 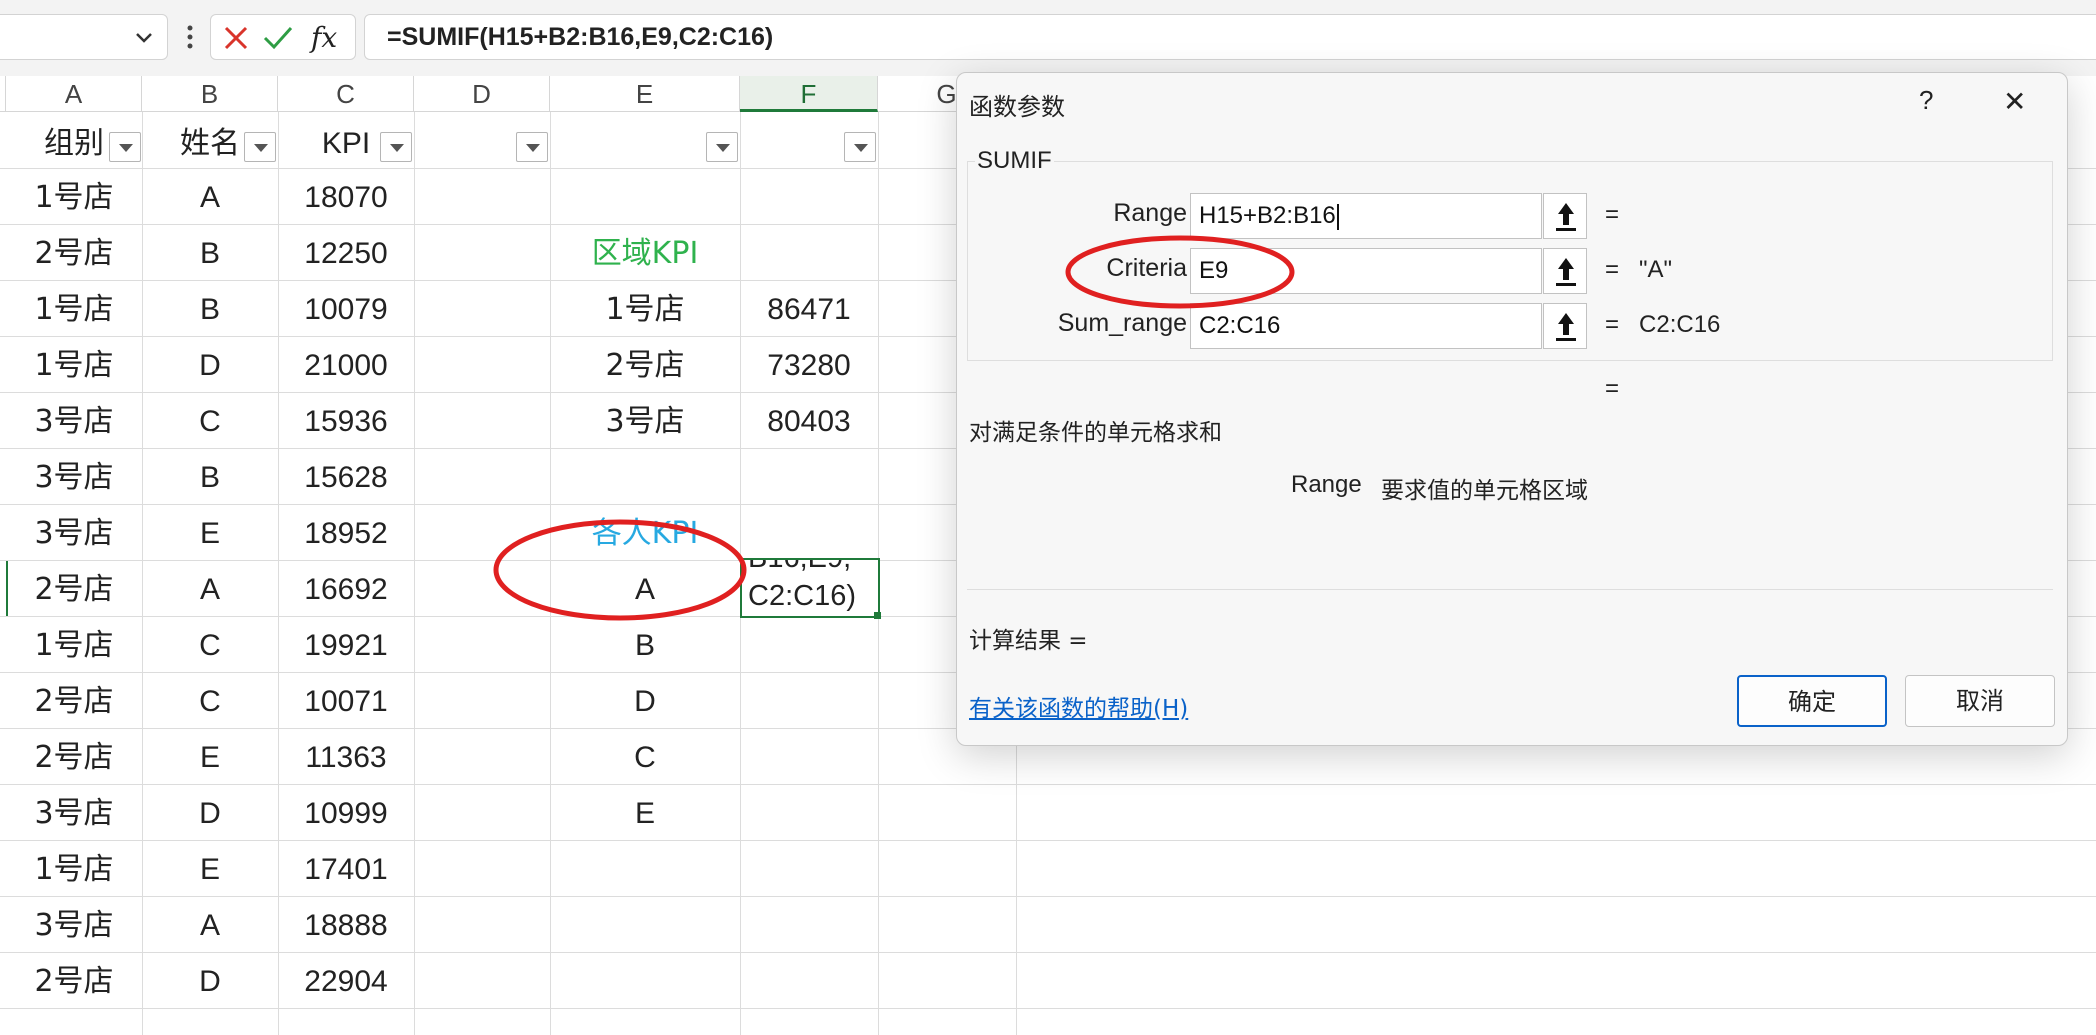 I want to click on region-store: 2号店, so click(x=645, y=366).